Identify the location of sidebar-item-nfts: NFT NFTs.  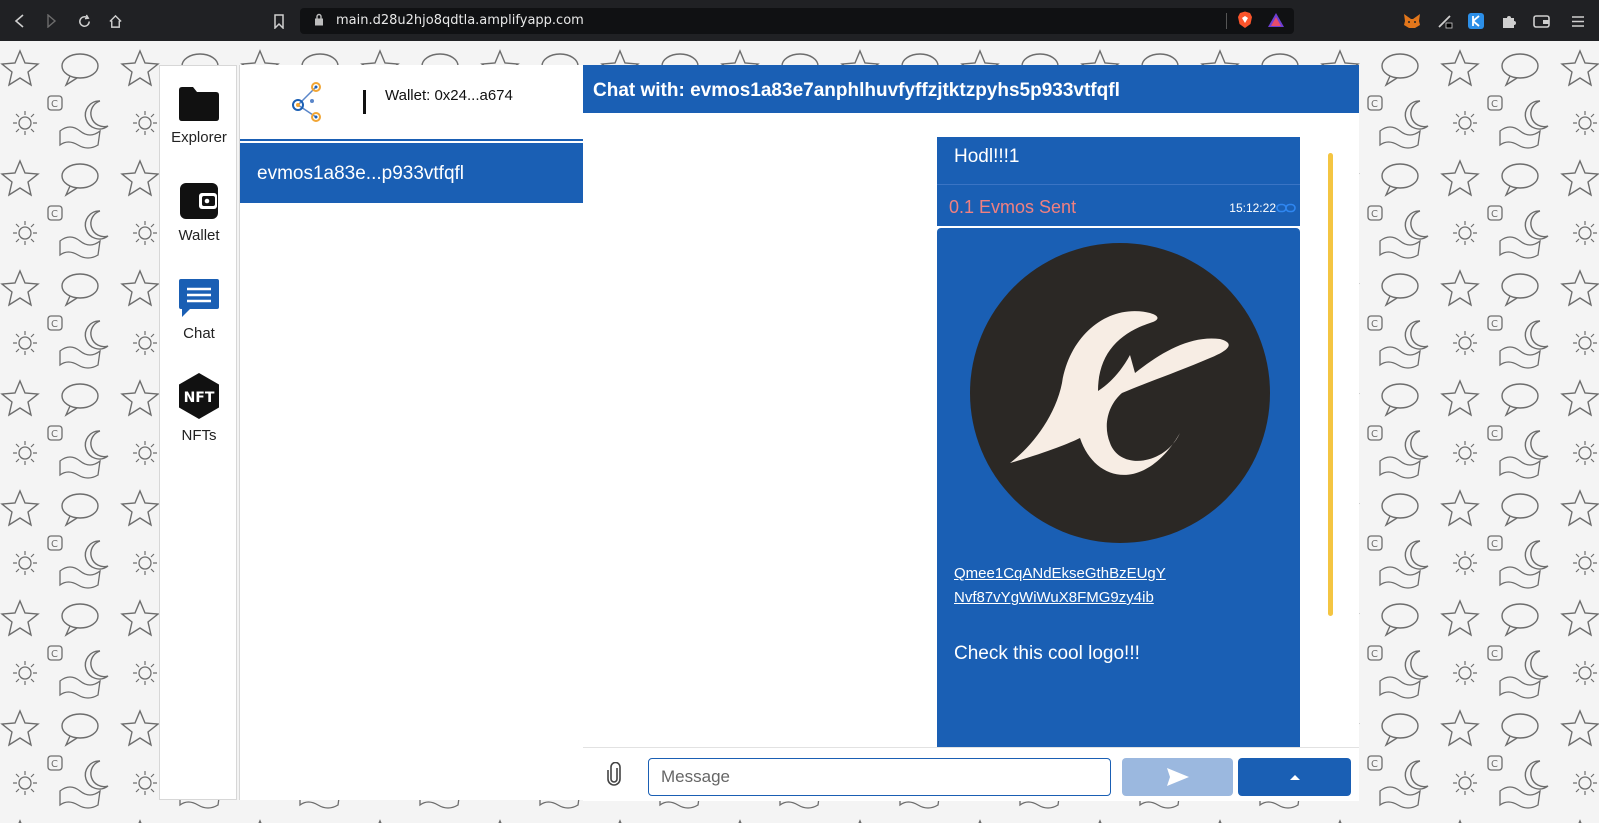
(199, 408).